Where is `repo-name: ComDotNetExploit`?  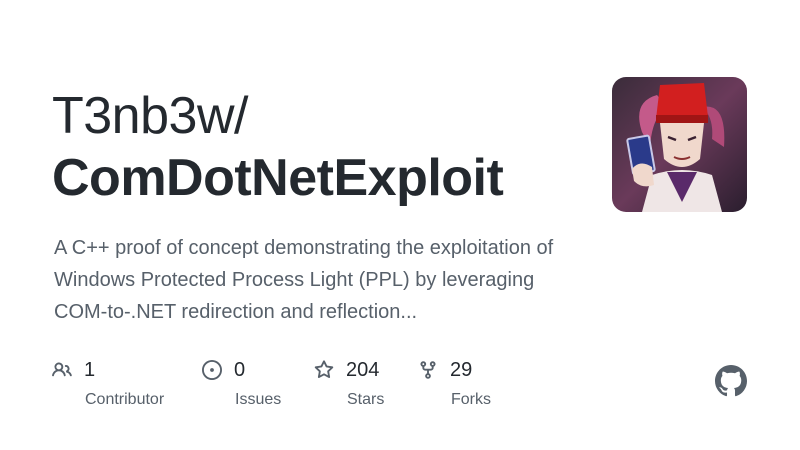 repo-name: ComDotNetExploit is located at coordinates (278, 178).